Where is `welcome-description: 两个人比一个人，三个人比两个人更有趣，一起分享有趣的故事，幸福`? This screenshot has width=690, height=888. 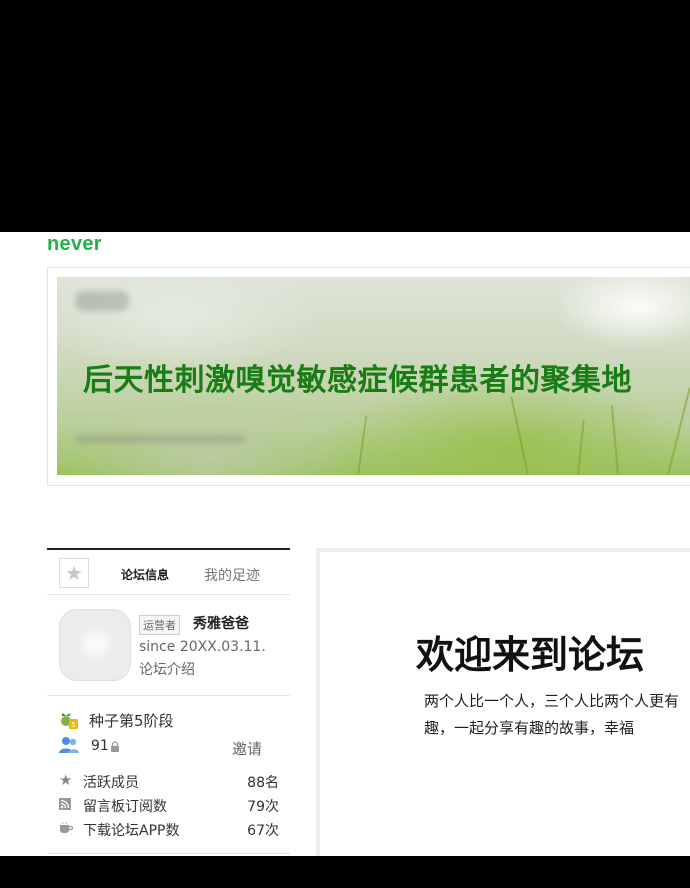
welcome-description: 两个人比一个人，三个人比两个人更有趣，一起分享有趣的故事，幸福 is located at coordinates (552, 714).